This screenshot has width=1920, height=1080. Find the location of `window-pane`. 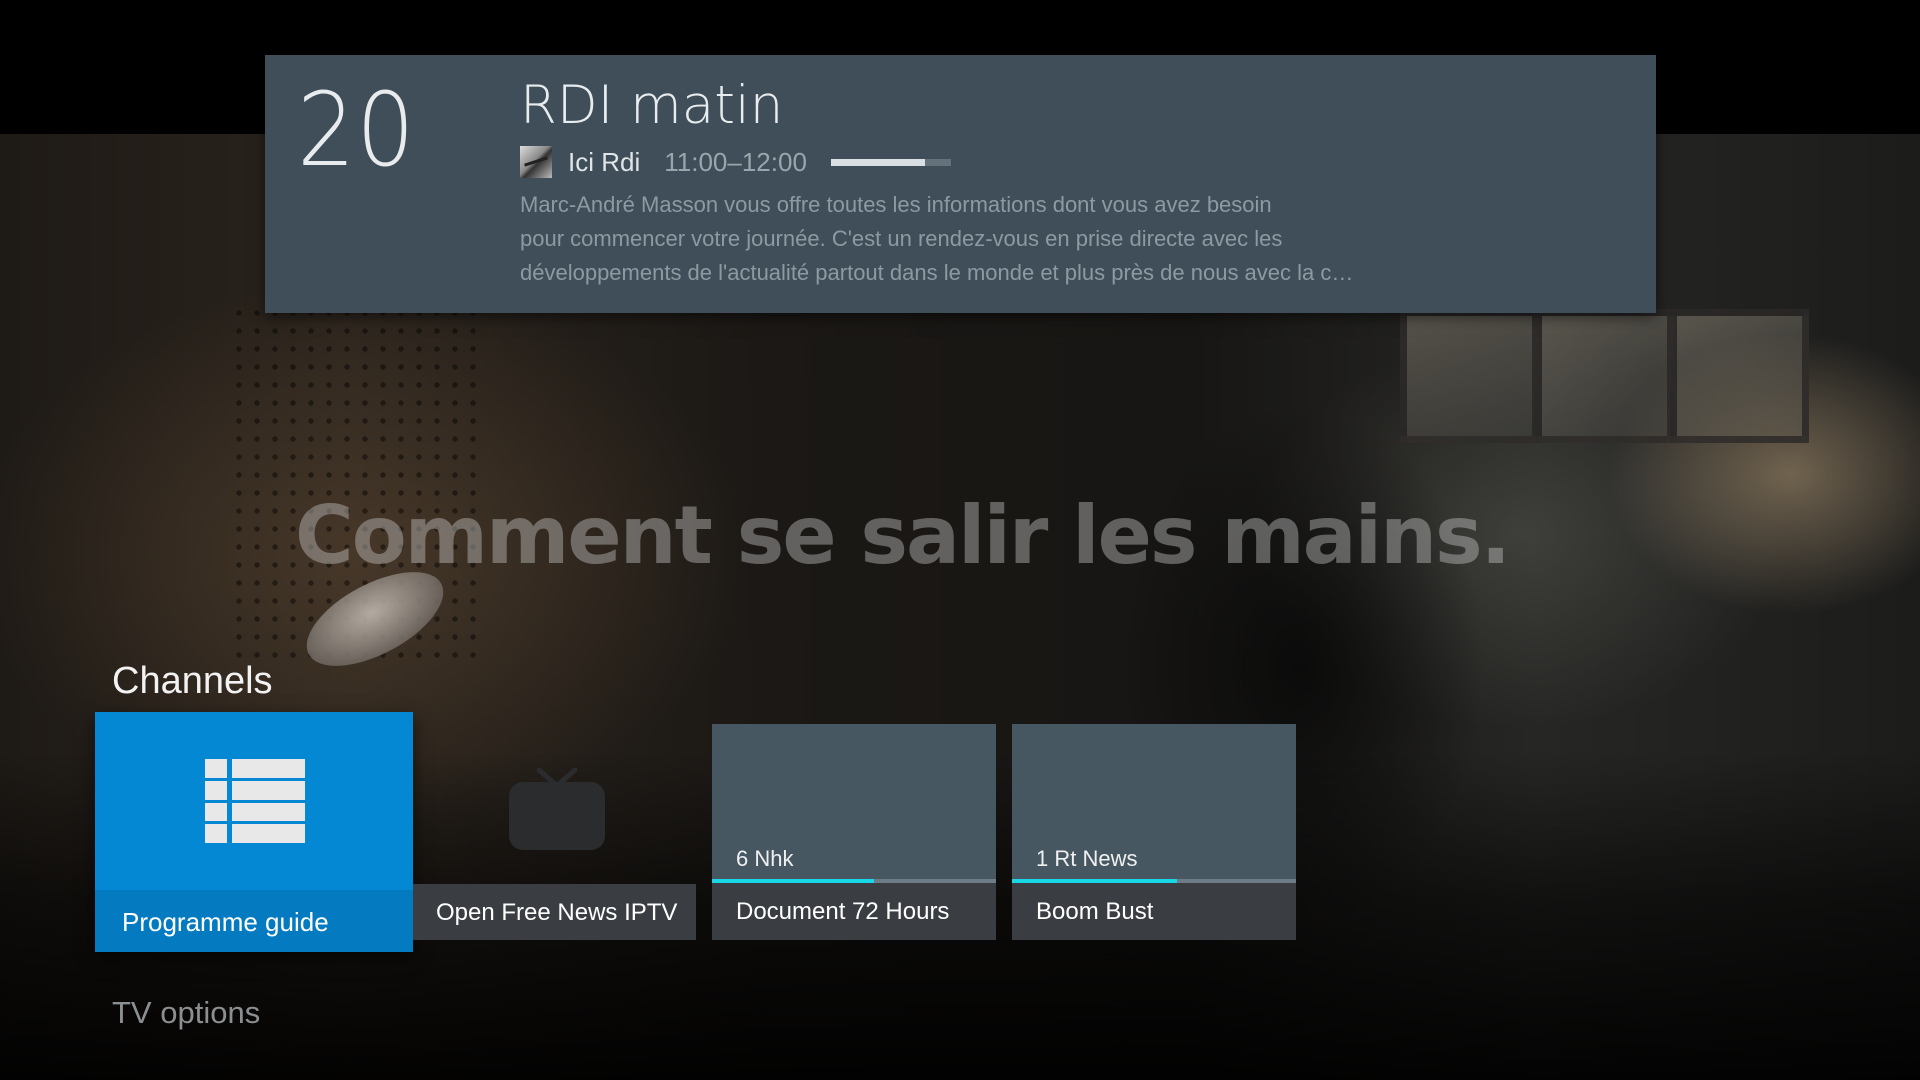

window-pane is located at coordinates (1739, 376).